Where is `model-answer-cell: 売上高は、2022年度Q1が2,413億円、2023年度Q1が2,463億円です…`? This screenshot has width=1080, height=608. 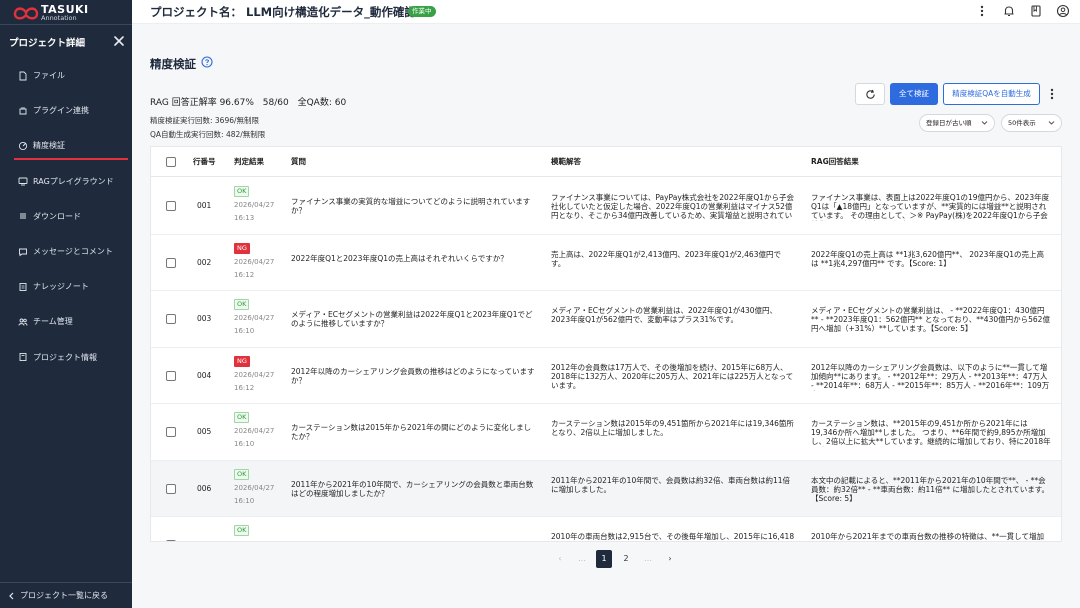
model-answer-cell: 売上高は、2022年度Q1が2,413億円、2023年度Q1が2,463億円です… is located at coordinates (666, 258).